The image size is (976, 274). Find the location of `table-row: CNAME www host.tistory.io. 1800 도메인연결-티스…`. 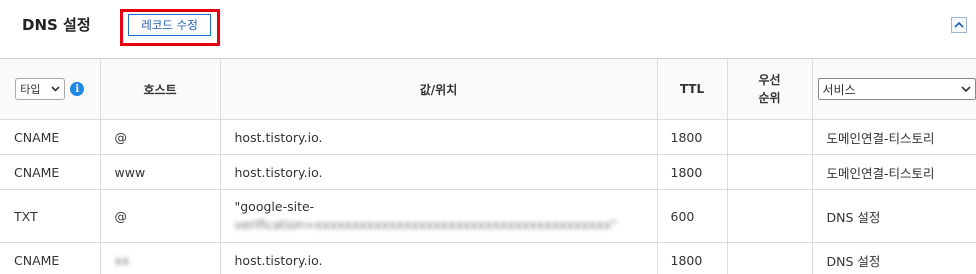

table-row: CNAME www host.tistory.io. 1800 도메인연결-티스… is located at coordinates (488, 172).